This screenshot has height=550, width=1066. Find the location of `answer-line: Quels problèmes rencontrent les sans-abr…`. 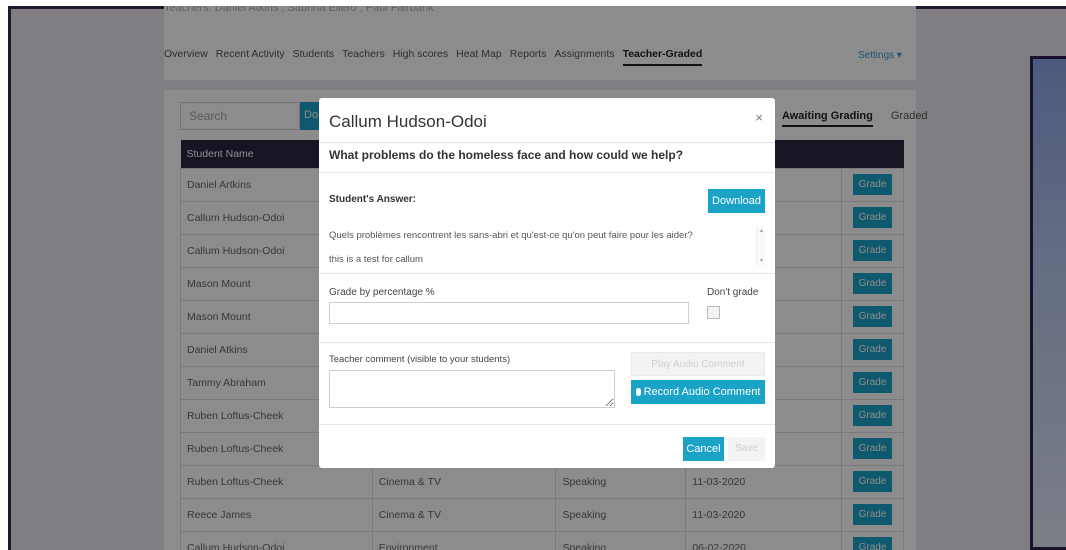

answer-line: Quels problèmes rencontrent les sans-abr… is located at coordinates (511, 235).